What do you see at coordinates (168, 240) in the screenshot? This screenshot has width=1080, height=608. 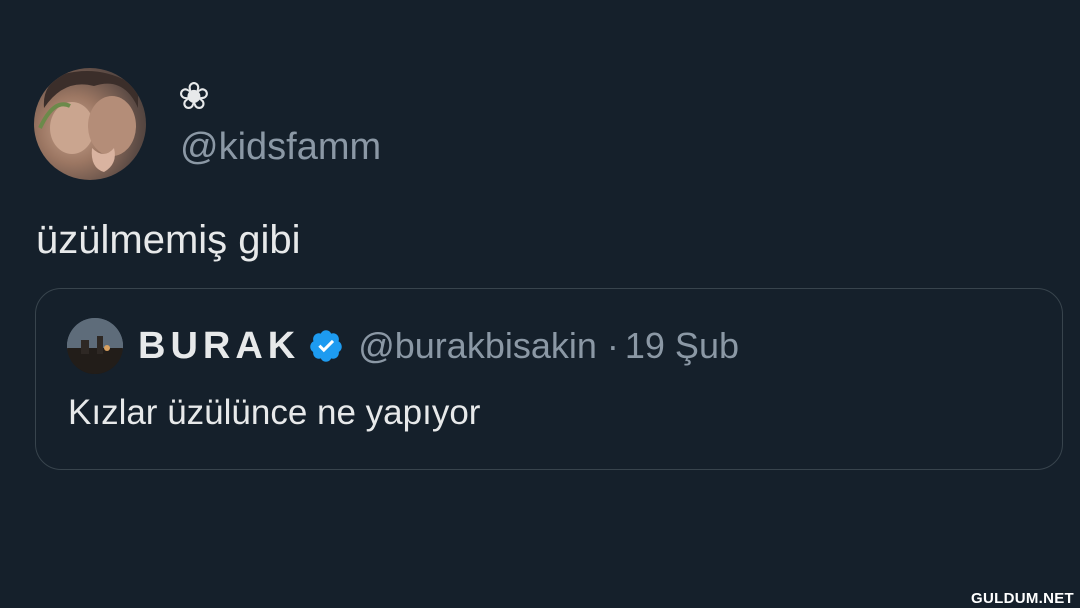 I see `tweet-text: üzülmemiş gibi` at bounding box center [168, 240].